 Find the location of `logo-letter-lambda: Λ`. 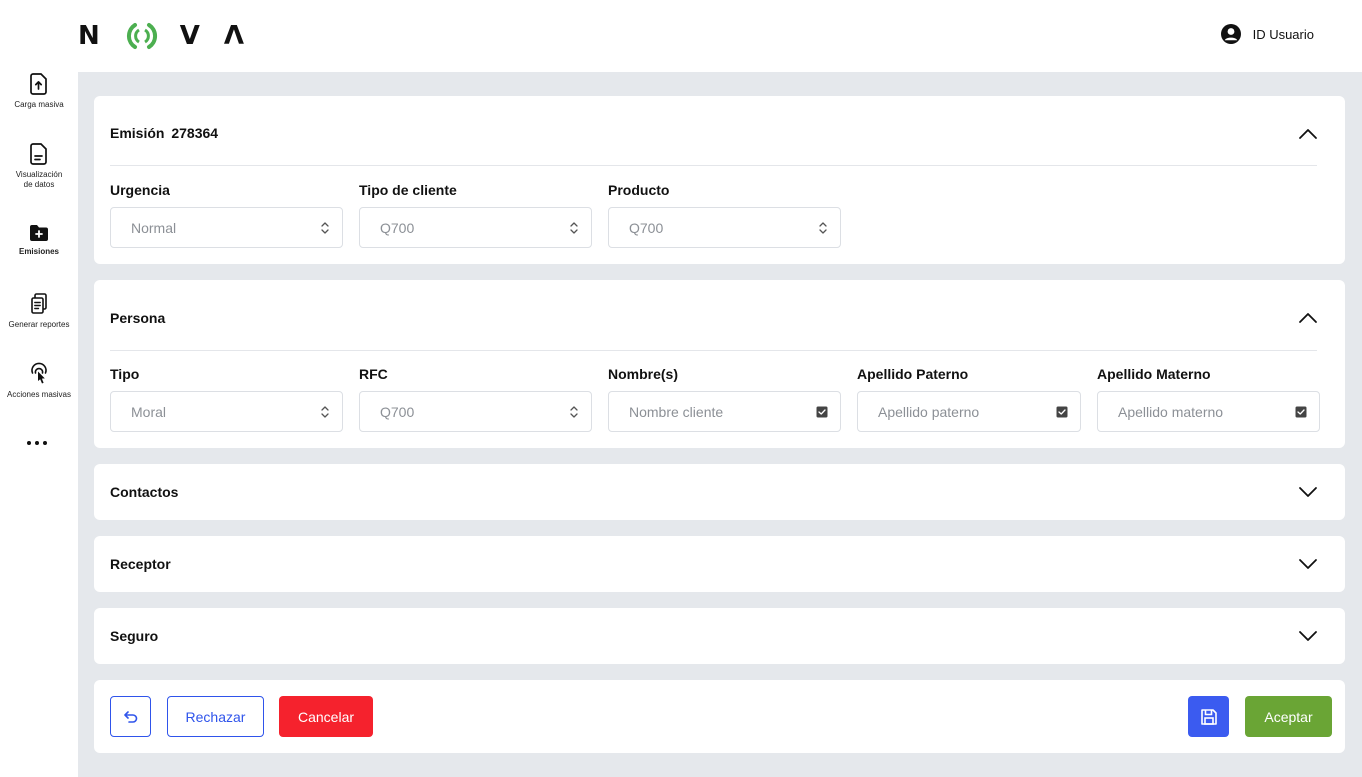

logo-letter-lambda: Λ is located at coordinates (234, 36).